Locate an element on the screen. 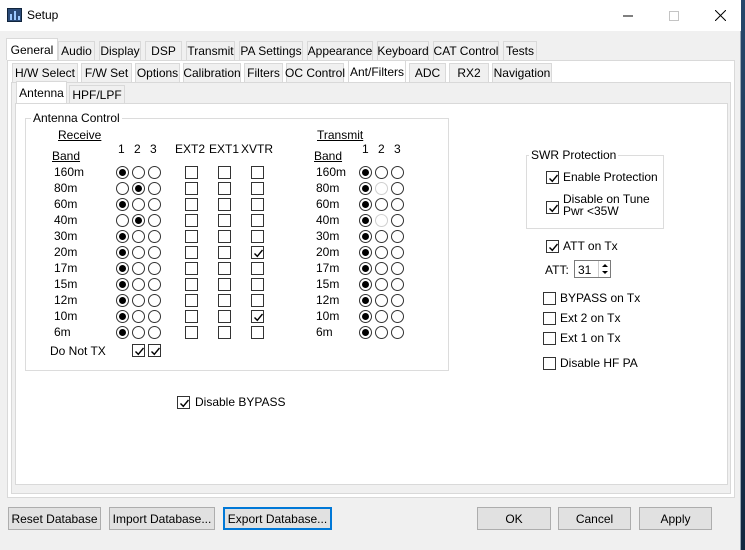  minimize-icon is located at coordinates (628, 15).